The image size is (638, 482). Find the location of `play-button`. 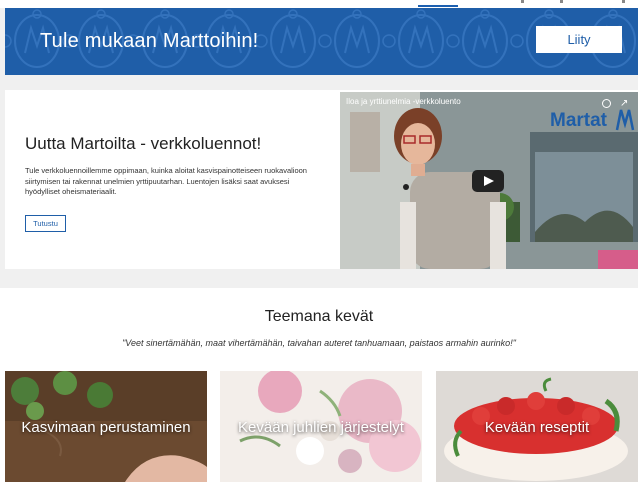

play-button is located at coordinates (488, 181).